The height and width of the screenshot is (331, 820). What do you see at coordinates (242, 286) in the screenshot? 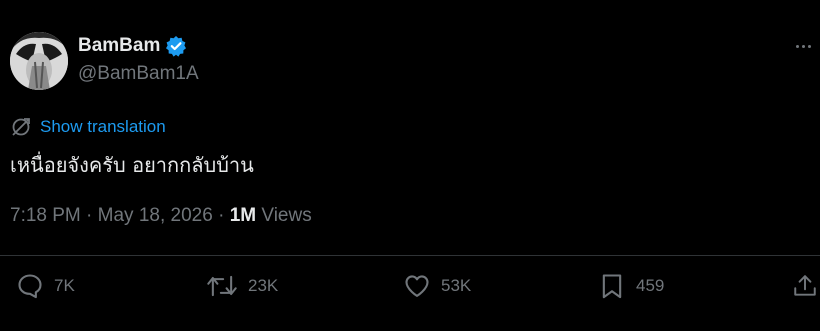
I see `repost-button: 23K` at bounding box center [242, 286].